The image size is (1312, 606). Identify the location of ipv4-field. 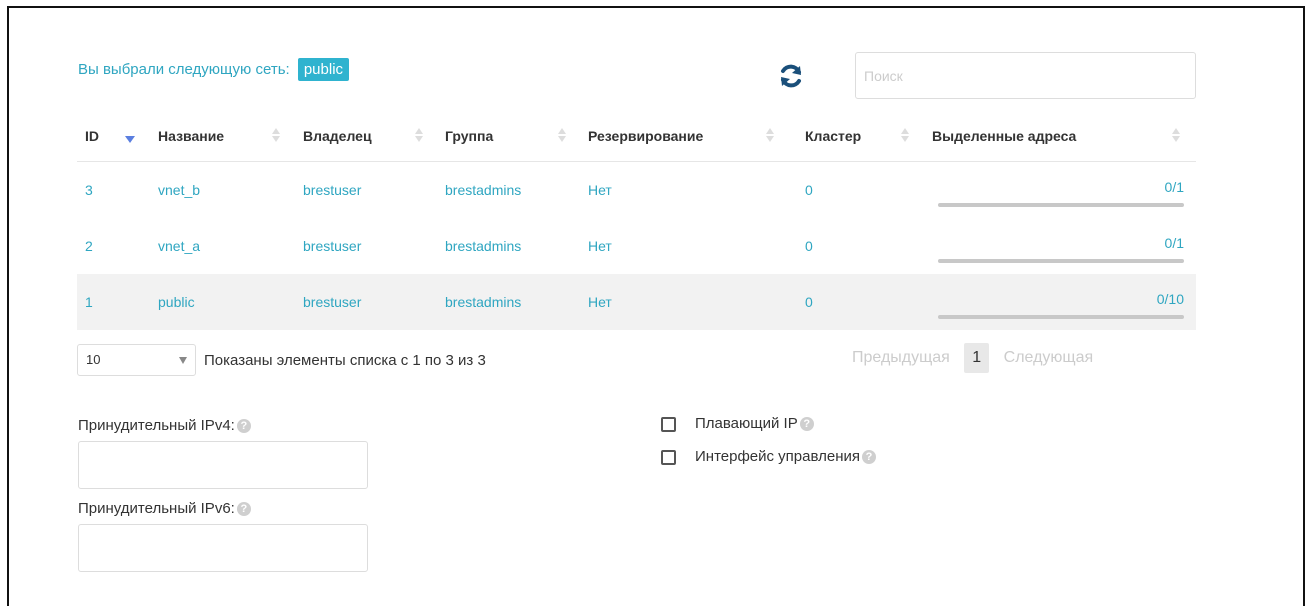
(223, 465).